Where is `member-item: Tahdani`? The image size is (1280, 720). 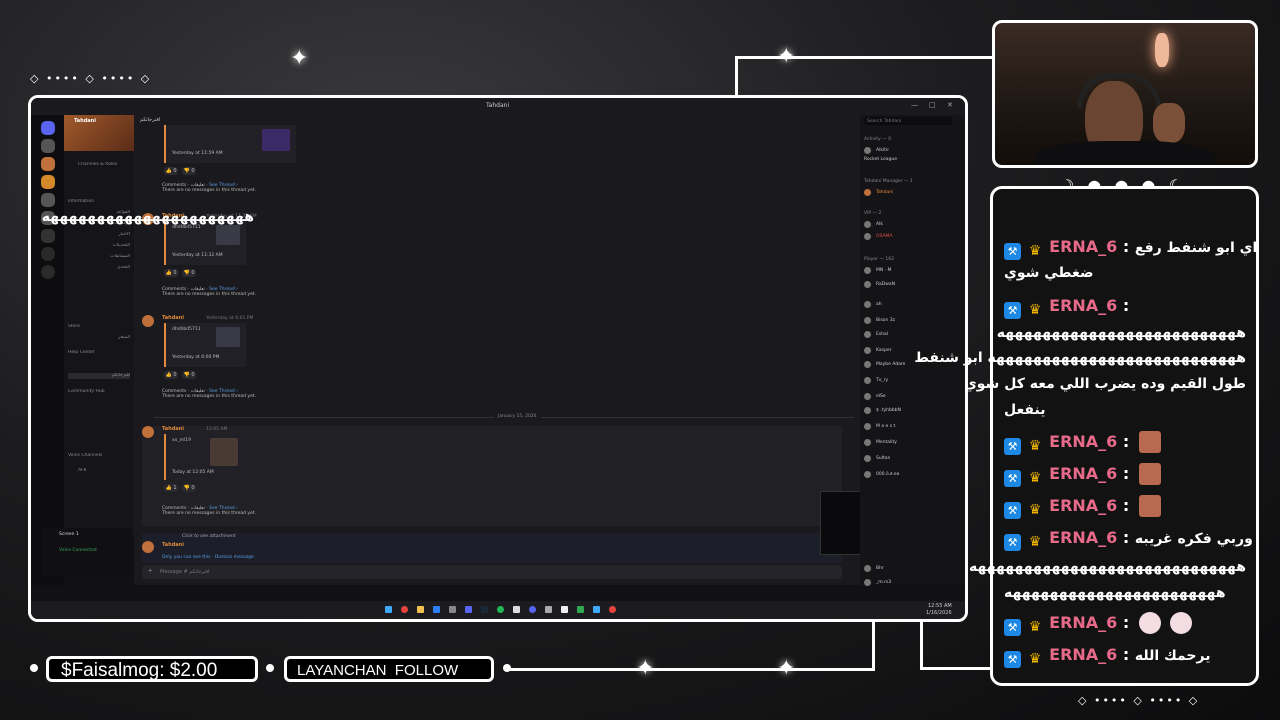 member-item: Tahdani is located at coordinates (909, 193).